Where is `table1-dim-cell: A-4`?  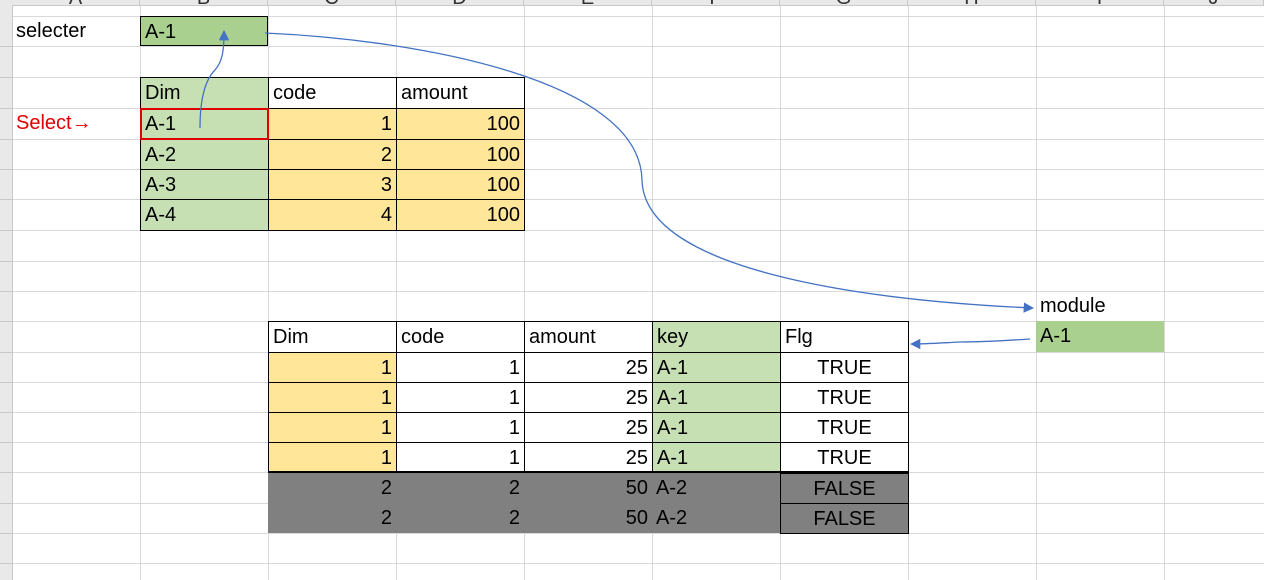 table1-dim-cell: A-4 is located at coordinates (204, 215).